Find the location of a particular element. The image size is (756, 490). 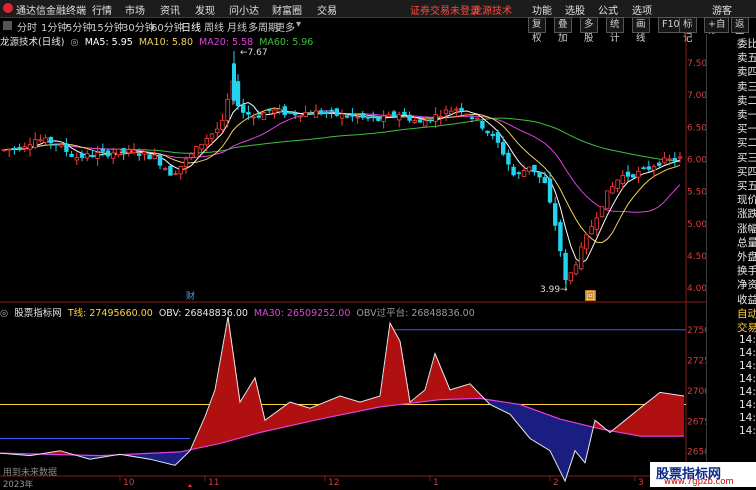

menu-item: 资讯 is located at coordinates (170, 9).